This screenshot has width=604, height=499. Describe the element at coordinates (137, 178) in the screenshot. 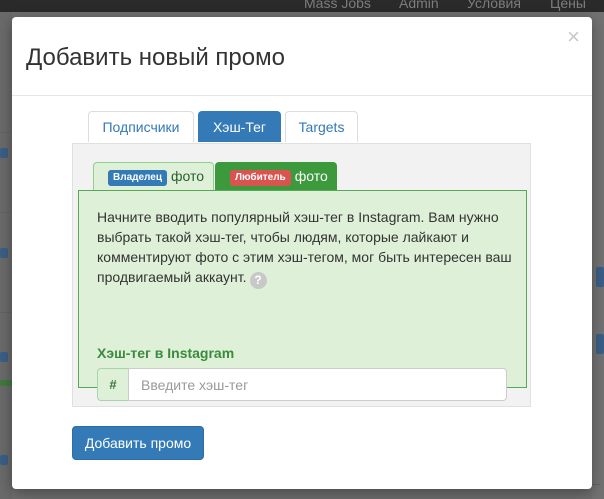

I see `owner-badge: Владелец` at that location.